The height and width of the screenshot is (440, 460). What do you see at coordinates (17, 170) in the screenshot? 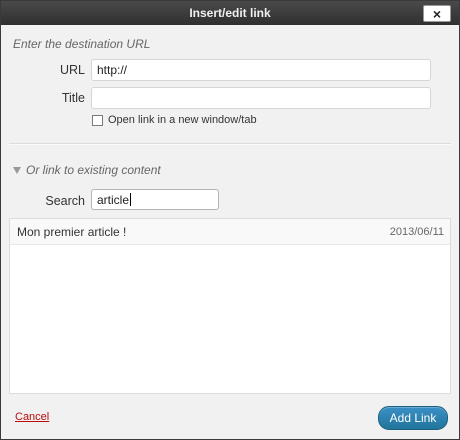
I see `triangle-down-icon` at bounding box center [17, 170].